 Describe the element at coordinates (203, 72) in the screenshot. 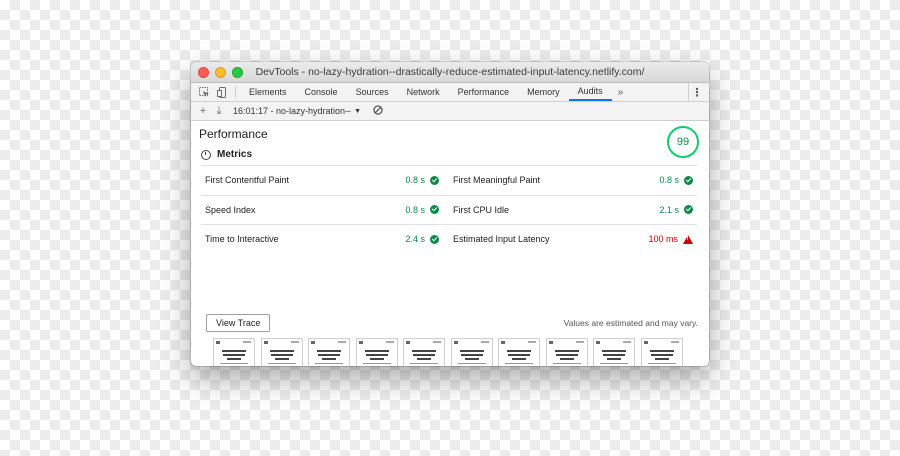

I see `close-window-button` at that location.